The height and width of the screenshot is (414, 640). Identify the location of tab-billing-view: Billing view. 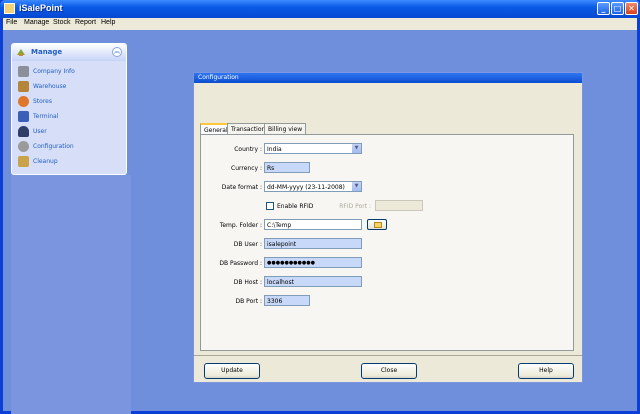
(285, 128).